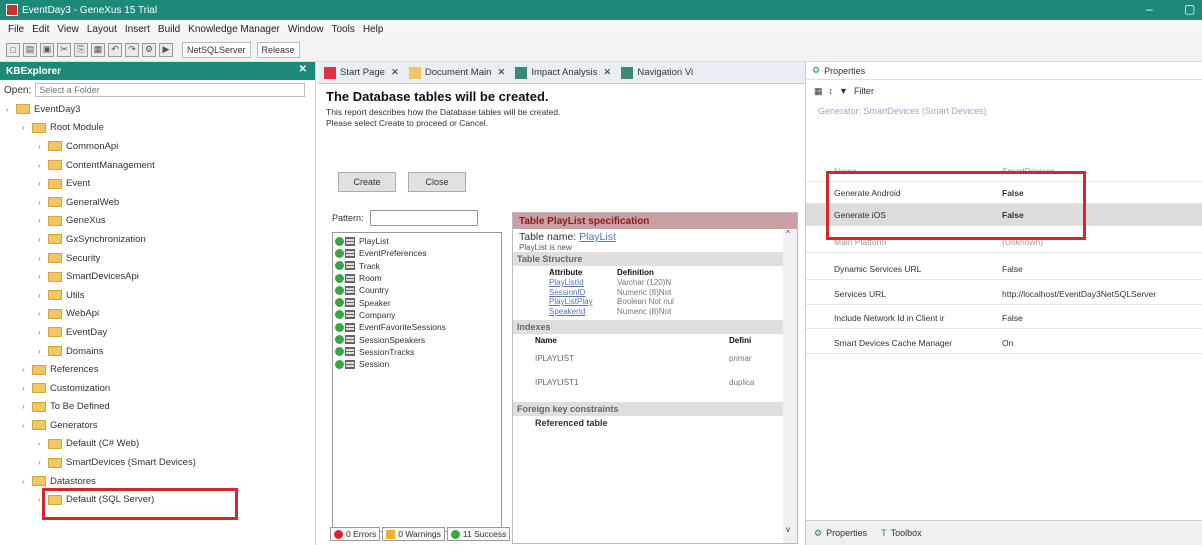 This screenshot has height=545, width=1202. I want to click on list-item: Country, so click(417, 290).